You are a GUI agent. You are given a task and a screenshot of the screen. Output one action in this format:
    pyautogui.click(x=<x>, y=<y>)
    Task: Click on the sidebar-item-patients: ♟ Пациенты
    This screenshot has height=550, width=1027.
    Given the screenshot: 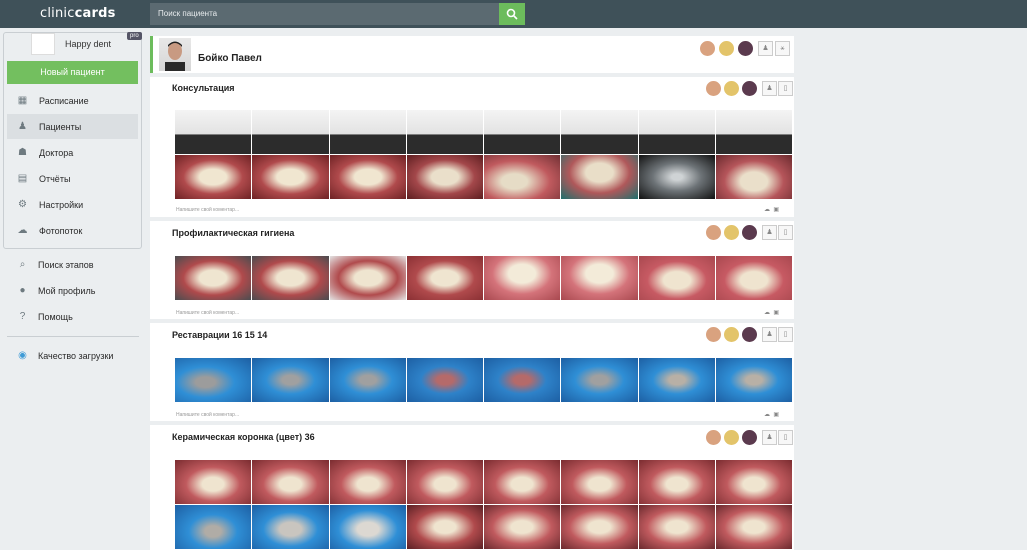 What is the action you would take?
    pyautogui.click(x=72, y=126)
    